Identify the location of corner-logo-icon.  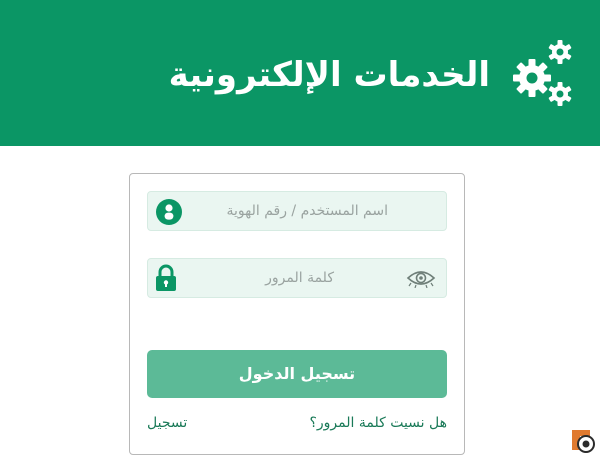
(583, 441).